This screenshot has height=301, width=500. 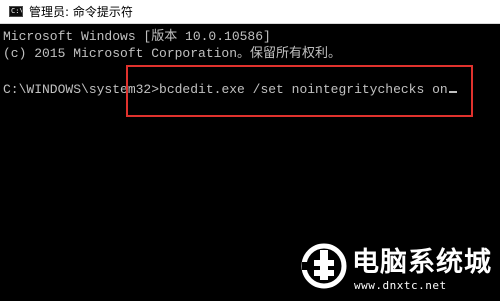 What do you see at coordinates (16, 11) in the screenshot?
I see `cmd-icon: C:\` at bounding box center [16, 11].